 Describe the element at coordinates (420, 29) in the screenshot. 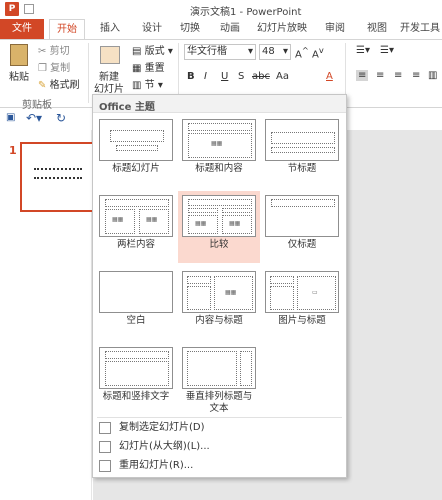

I see `tab-developer: 开发工具` at that location.